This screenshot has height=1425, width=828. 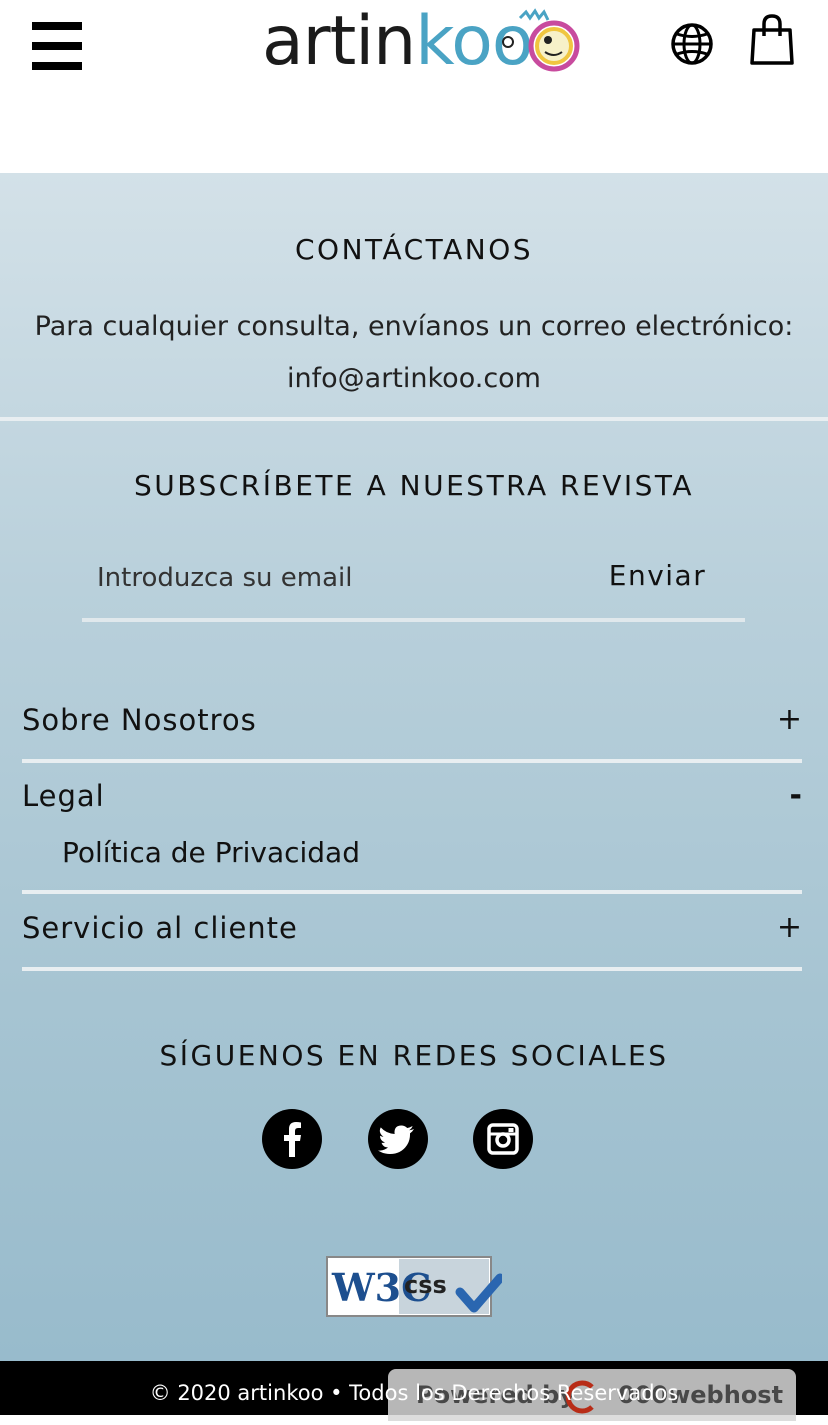 I want to click on site-logo: artinkoo, so click(x=427, y=40).